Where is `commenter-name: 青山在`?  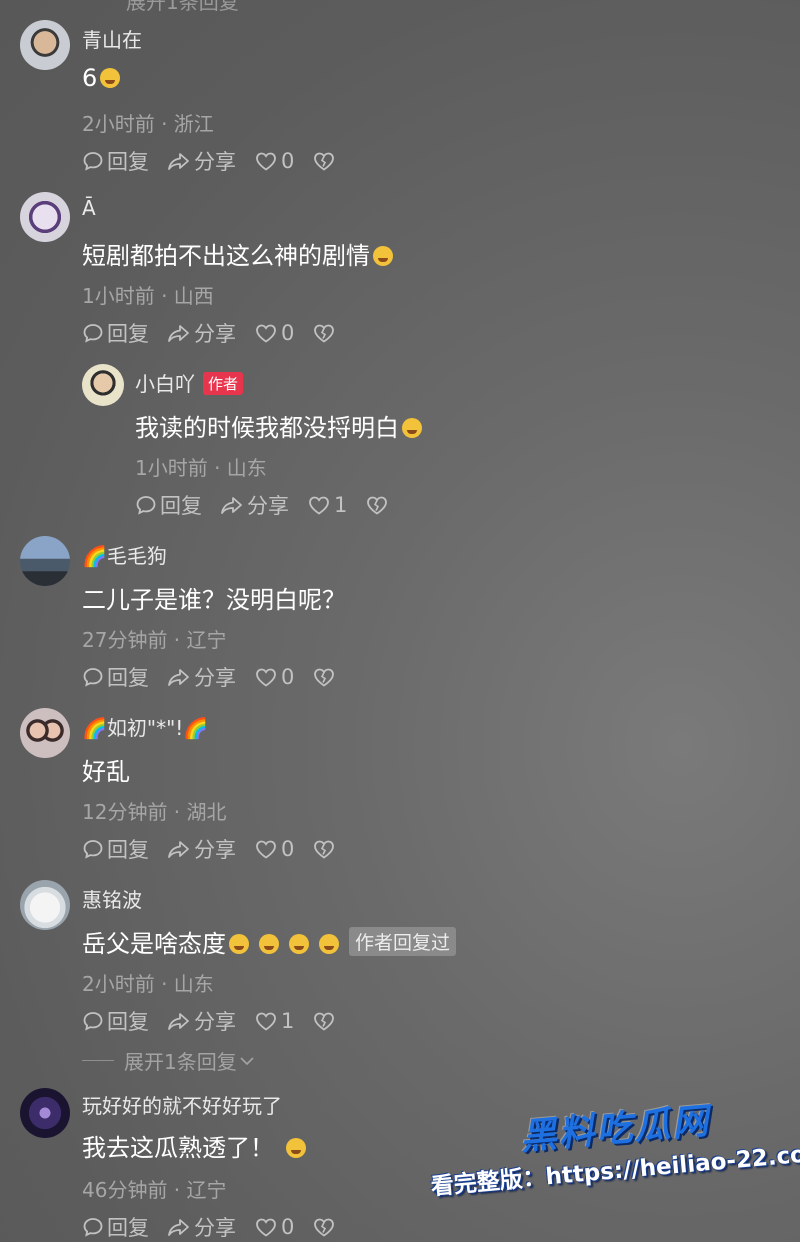 commenter-name: 青山在 is located at coordinates (112, 38).